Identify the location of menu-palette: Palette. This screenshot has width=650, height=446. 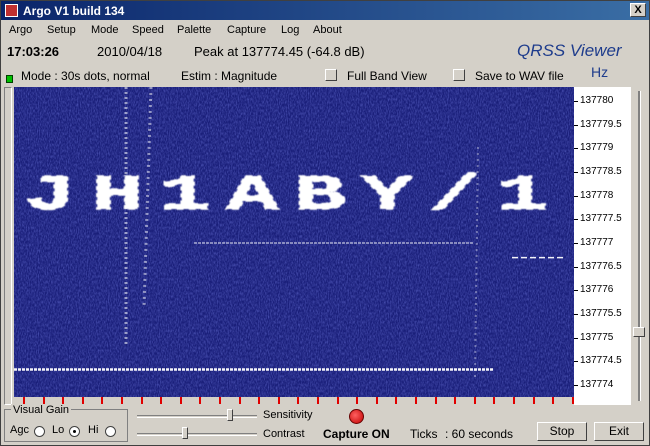
(194, 30).